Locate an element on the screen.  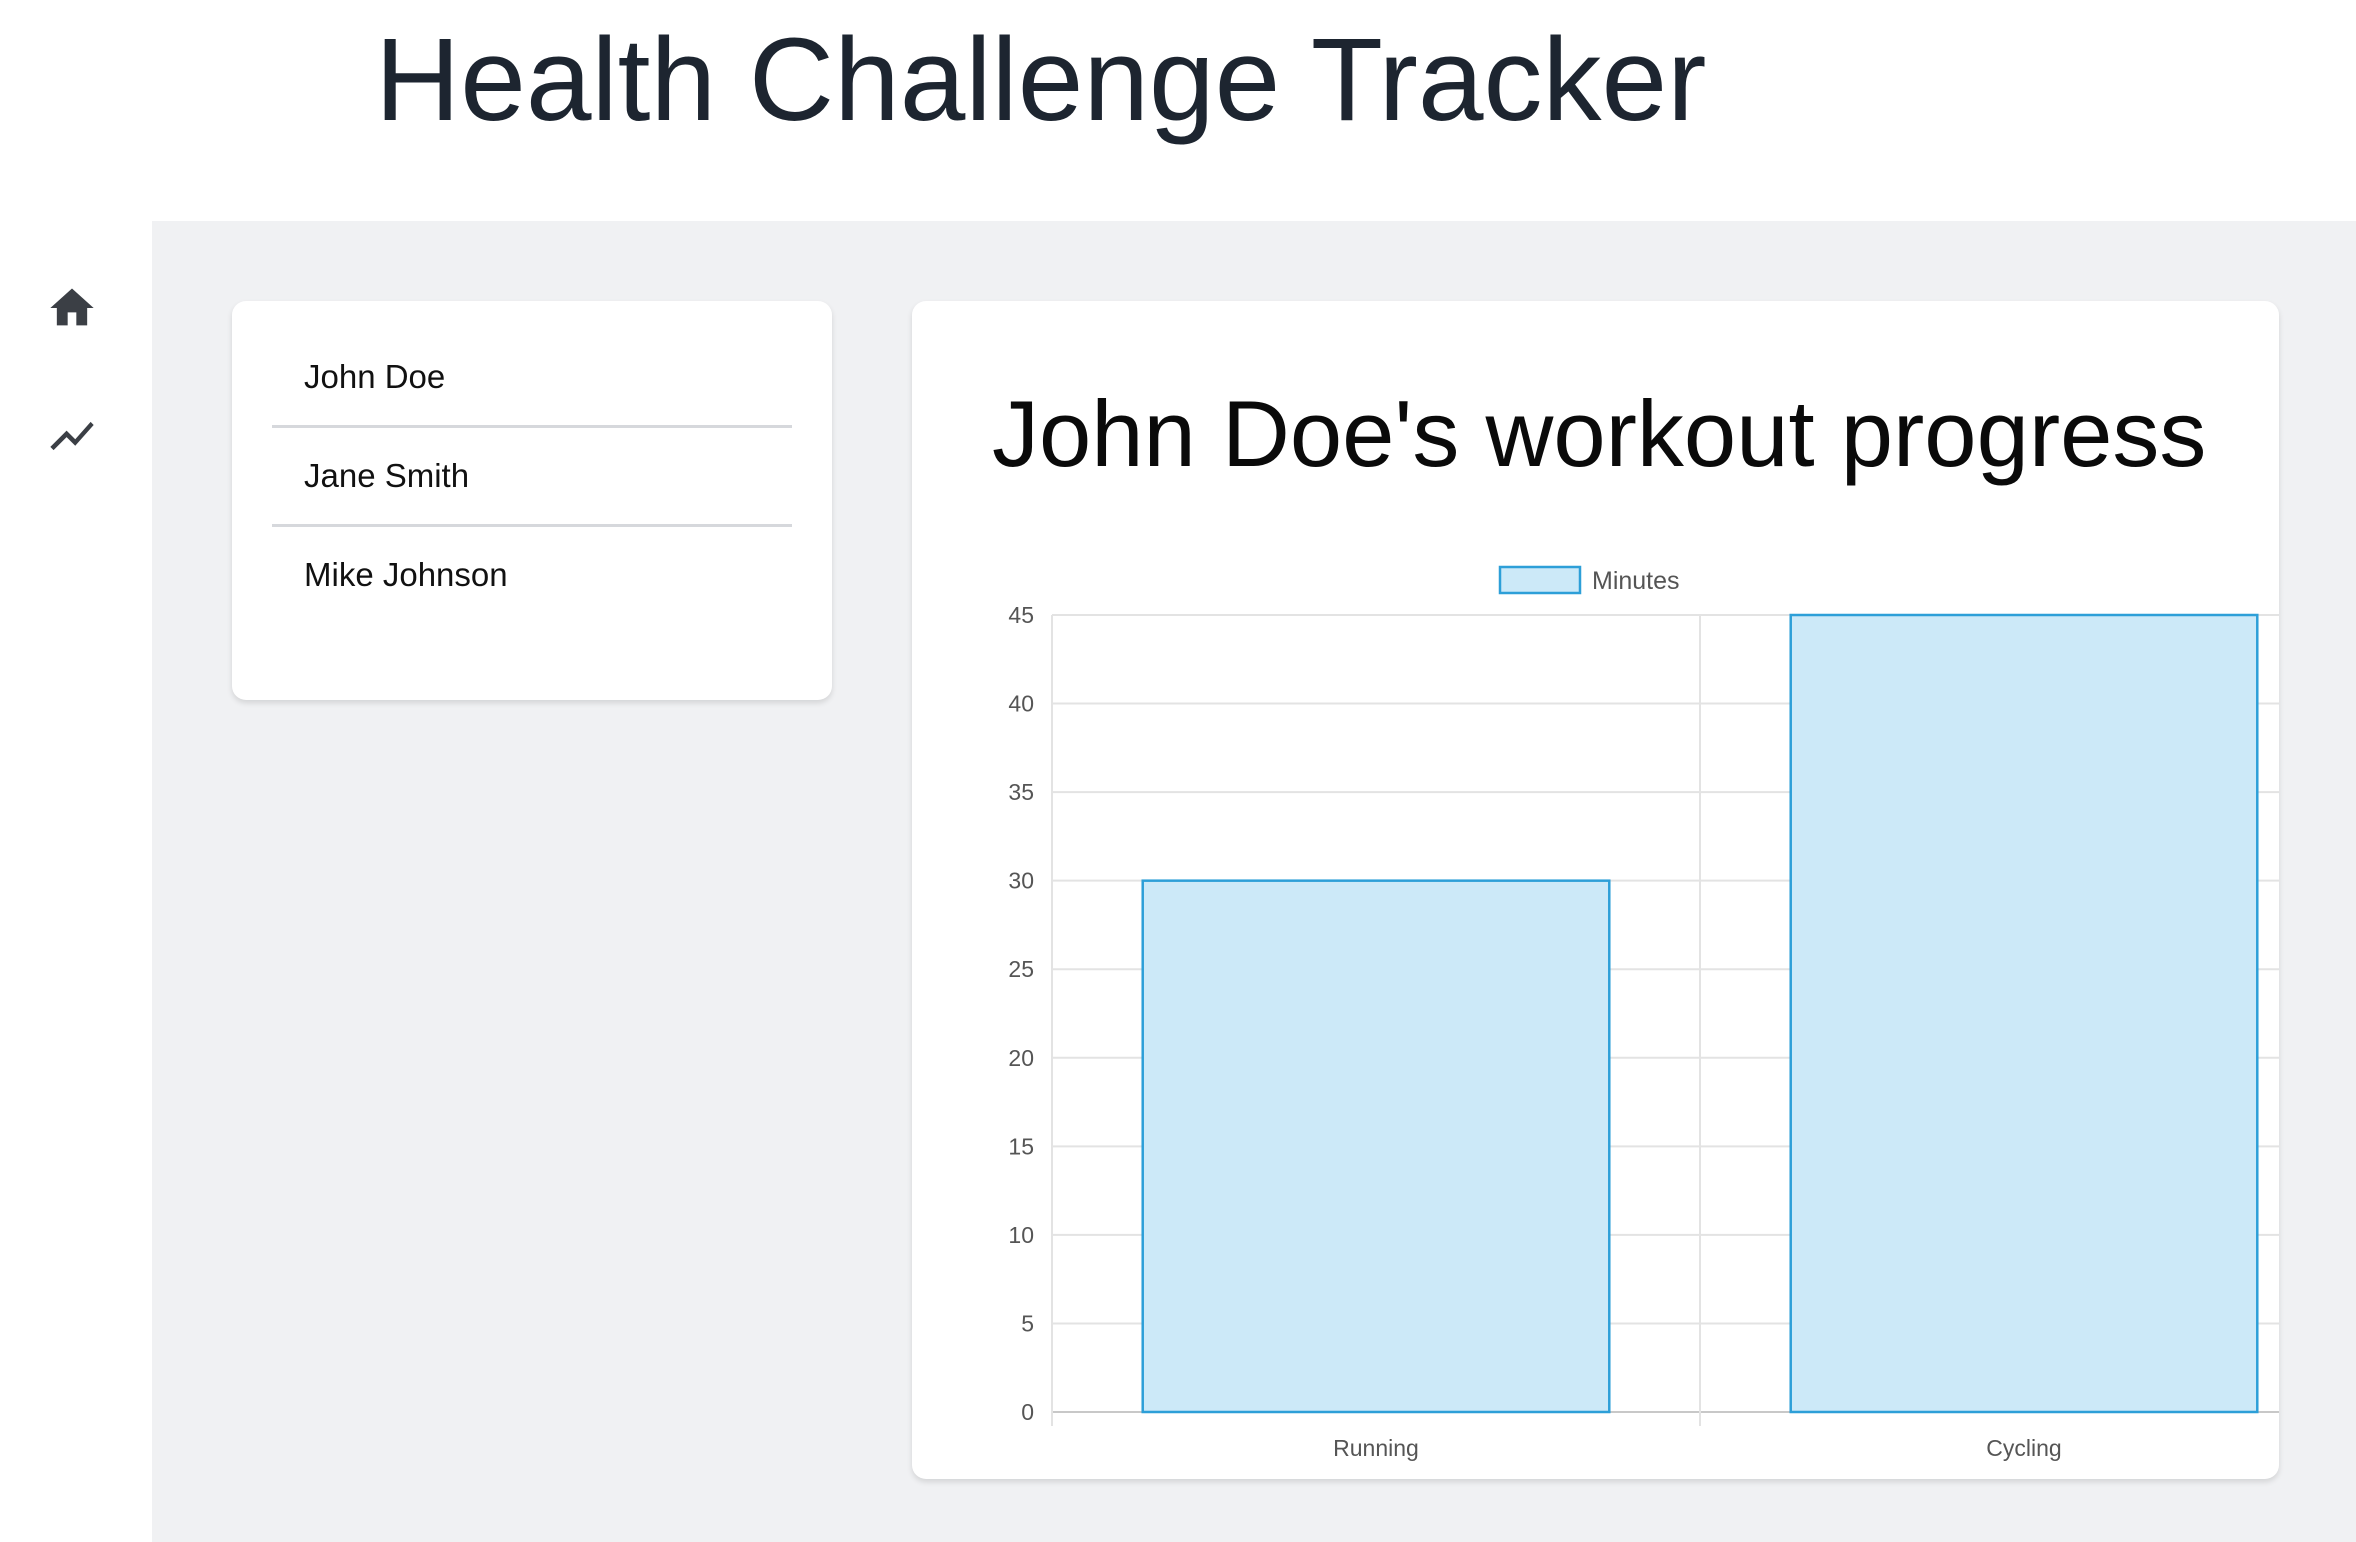
user-list: John Doe Jane Smith Mike Johnson is located at coordinates (532, 476).